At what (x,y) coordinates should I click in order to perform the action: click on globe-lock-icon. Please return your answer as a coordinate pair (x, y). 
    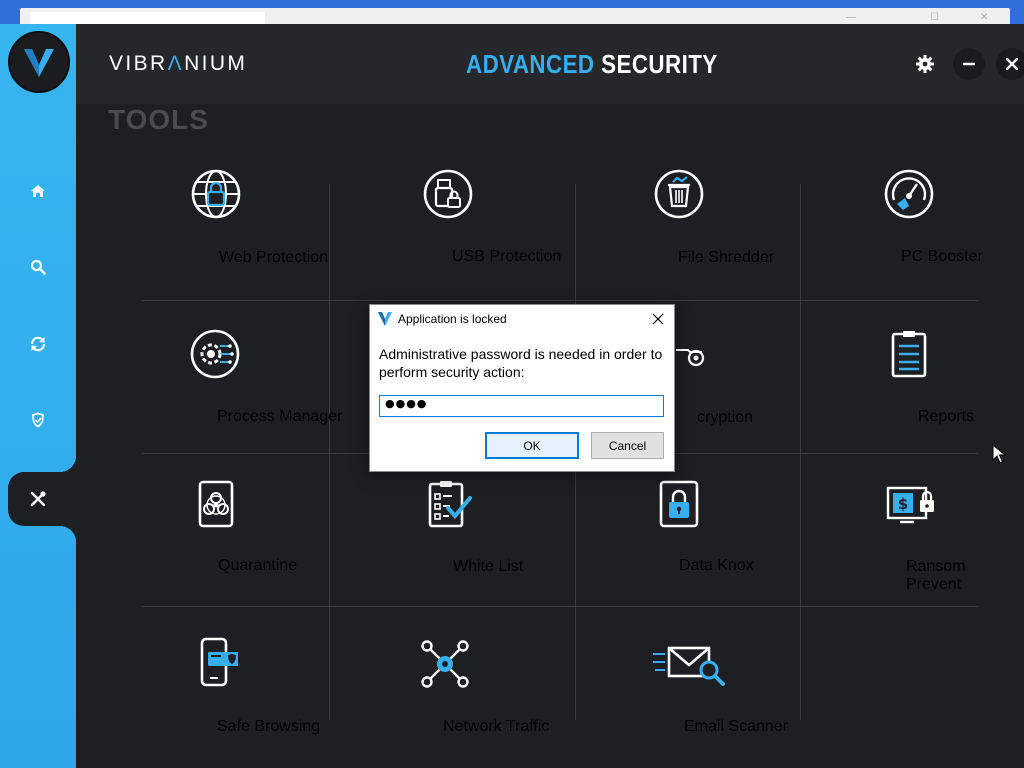
    Looking at the image, I should click on (216, 194).